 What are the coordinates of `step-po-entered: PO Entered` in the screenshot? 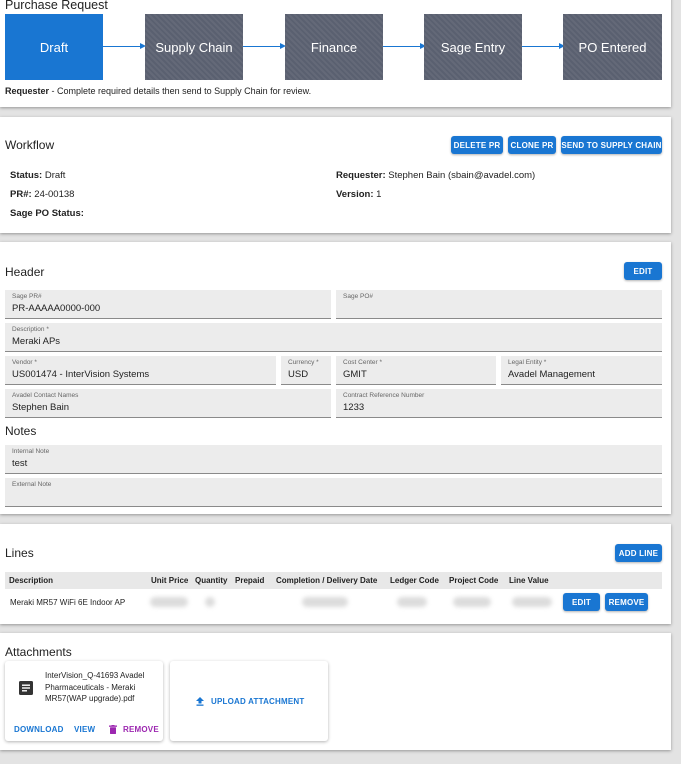 It's located at (612, 47).